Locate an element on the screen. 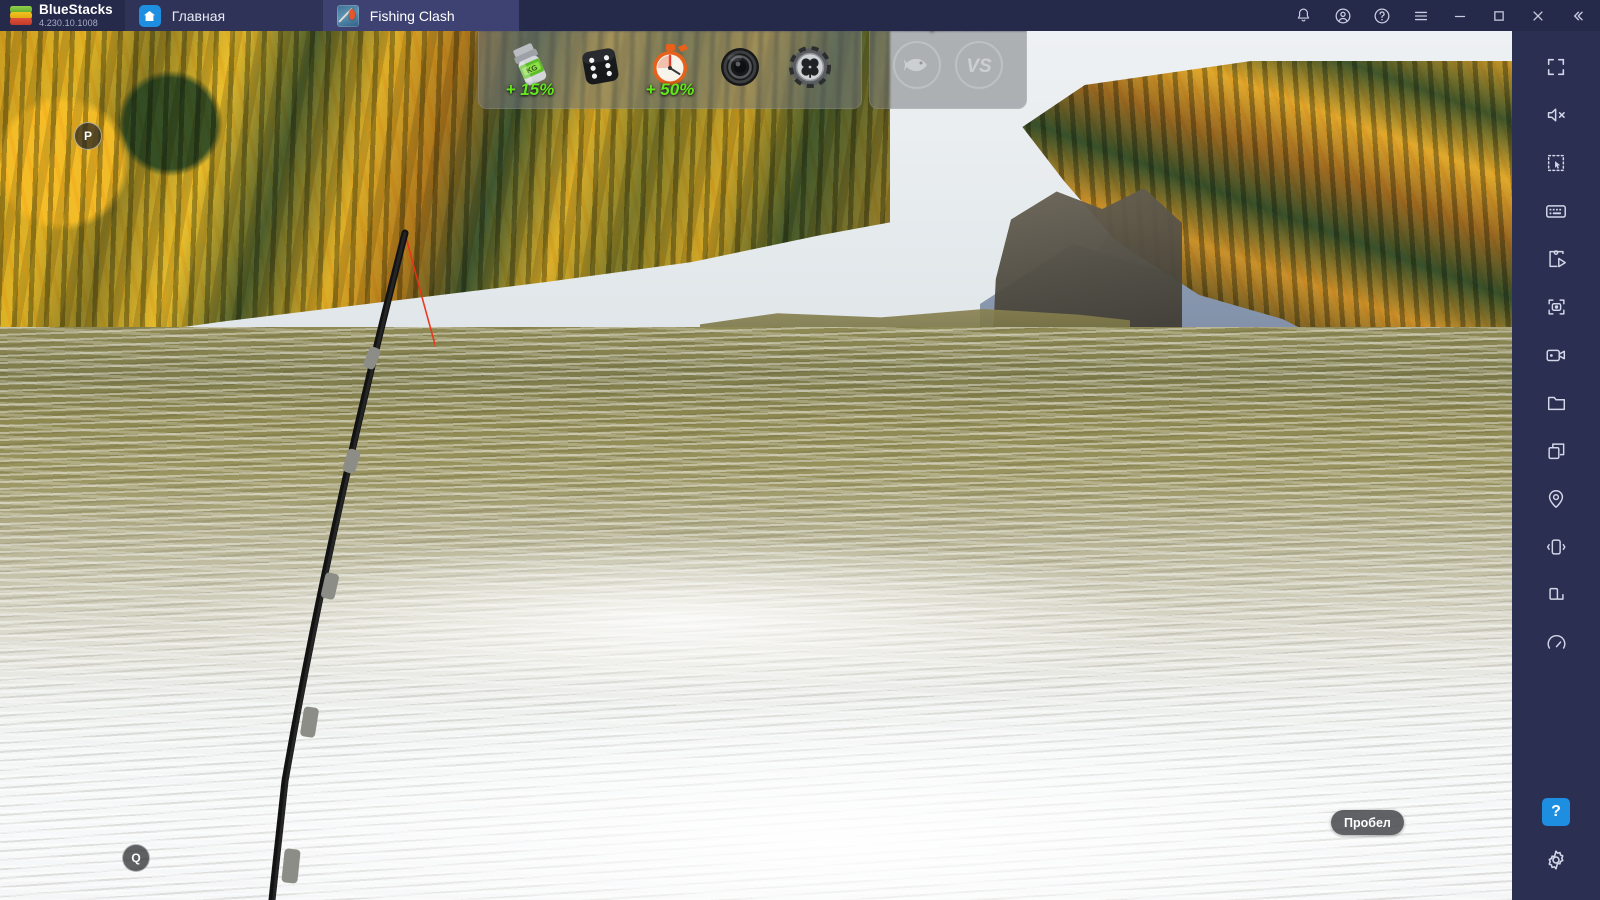 The image size is (1600, 900). titlebar-spacer is located at coordinates (901, 15).